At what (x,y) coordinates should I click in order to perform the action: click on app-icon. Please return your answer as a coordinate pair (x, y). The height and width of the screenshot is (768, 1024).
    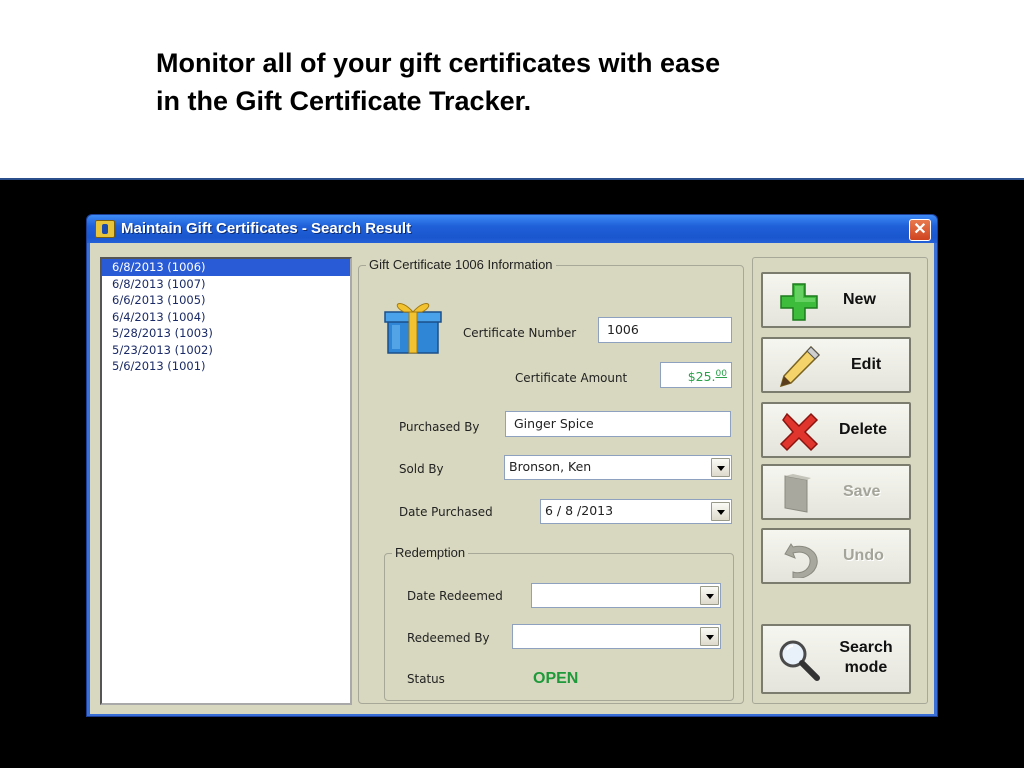
    Looking at the image, I should click on (105, 229).